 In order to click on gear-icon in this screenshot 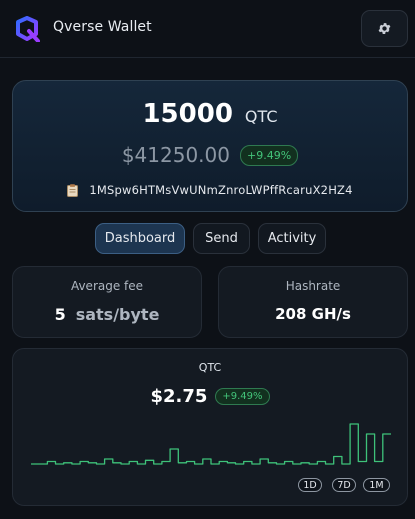, I will do `click(384, 28)`.